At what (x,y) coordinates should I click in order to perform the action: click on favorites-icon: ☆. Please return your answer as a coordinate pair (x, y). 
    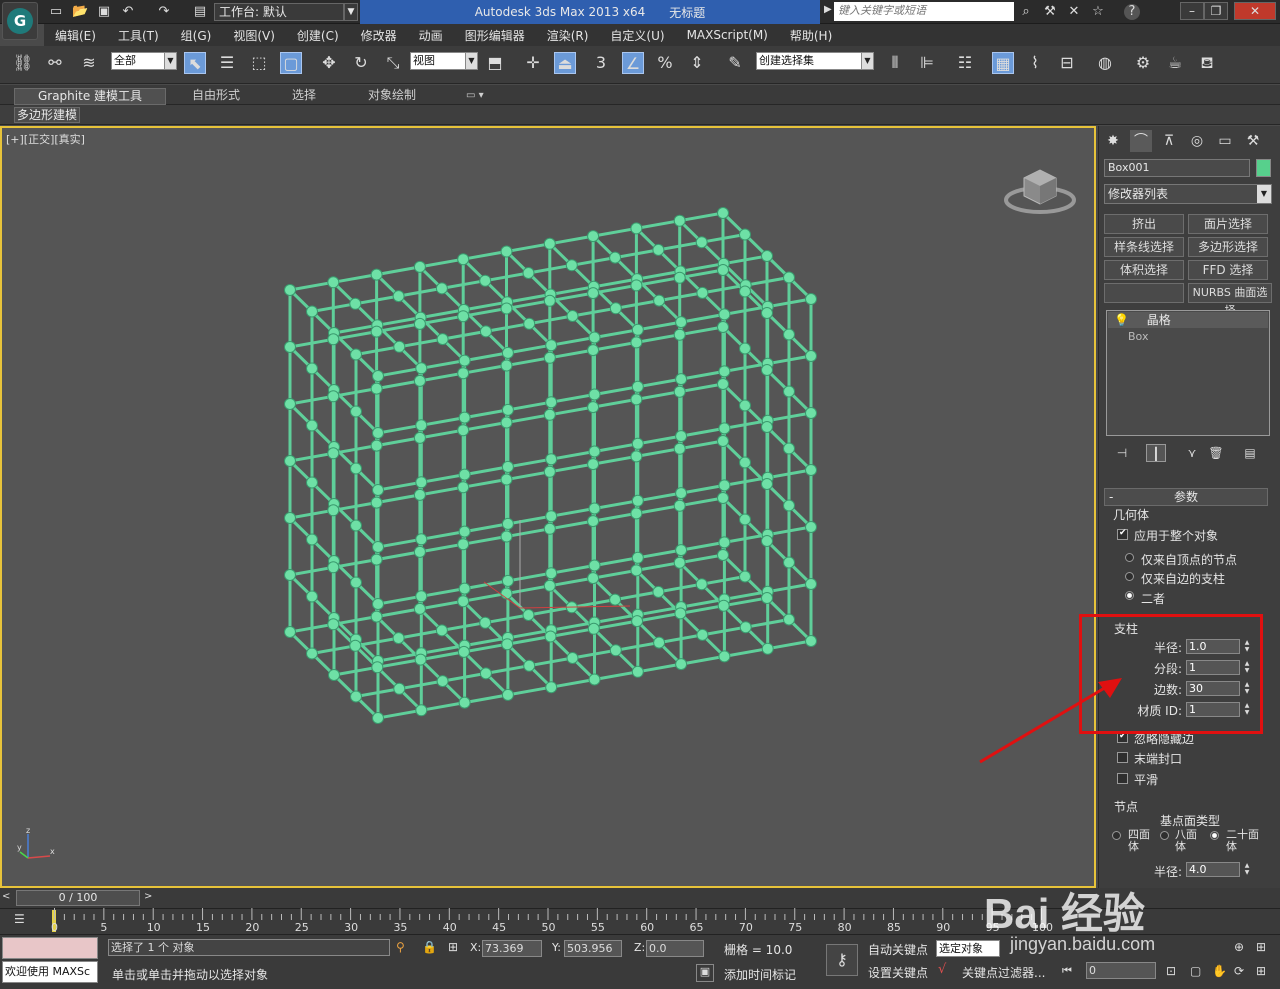
    Looking at the image, I should click on (1098, 12).